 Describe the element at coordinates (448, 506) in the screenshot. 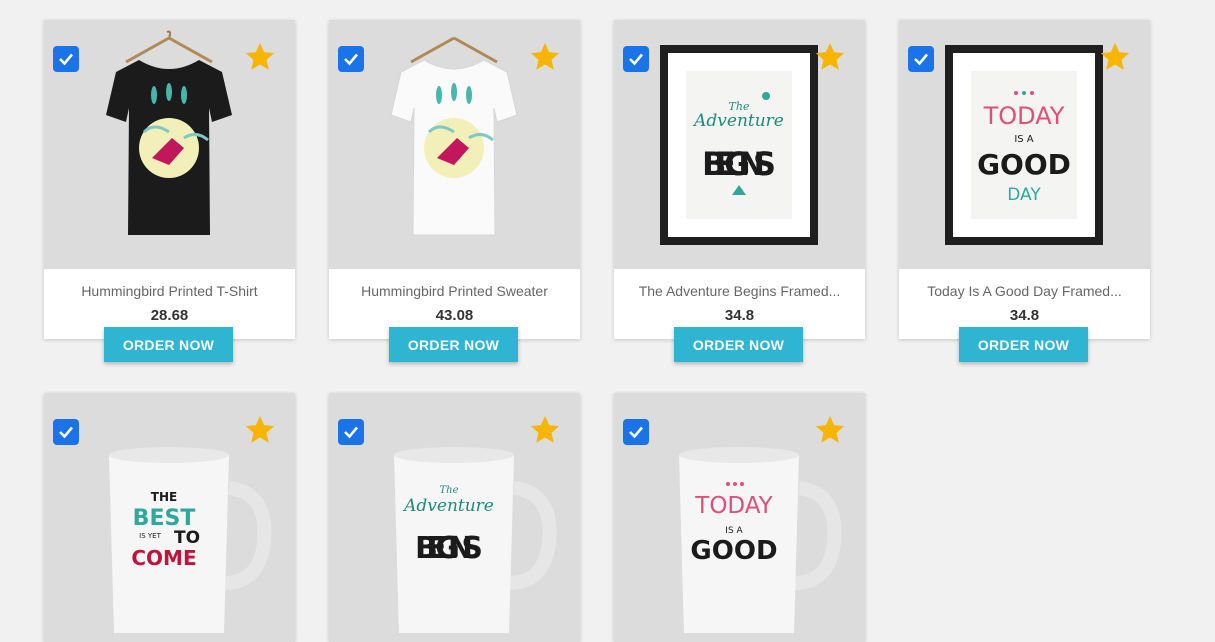

I see `mug-text-adventure: Adventure` at that location.